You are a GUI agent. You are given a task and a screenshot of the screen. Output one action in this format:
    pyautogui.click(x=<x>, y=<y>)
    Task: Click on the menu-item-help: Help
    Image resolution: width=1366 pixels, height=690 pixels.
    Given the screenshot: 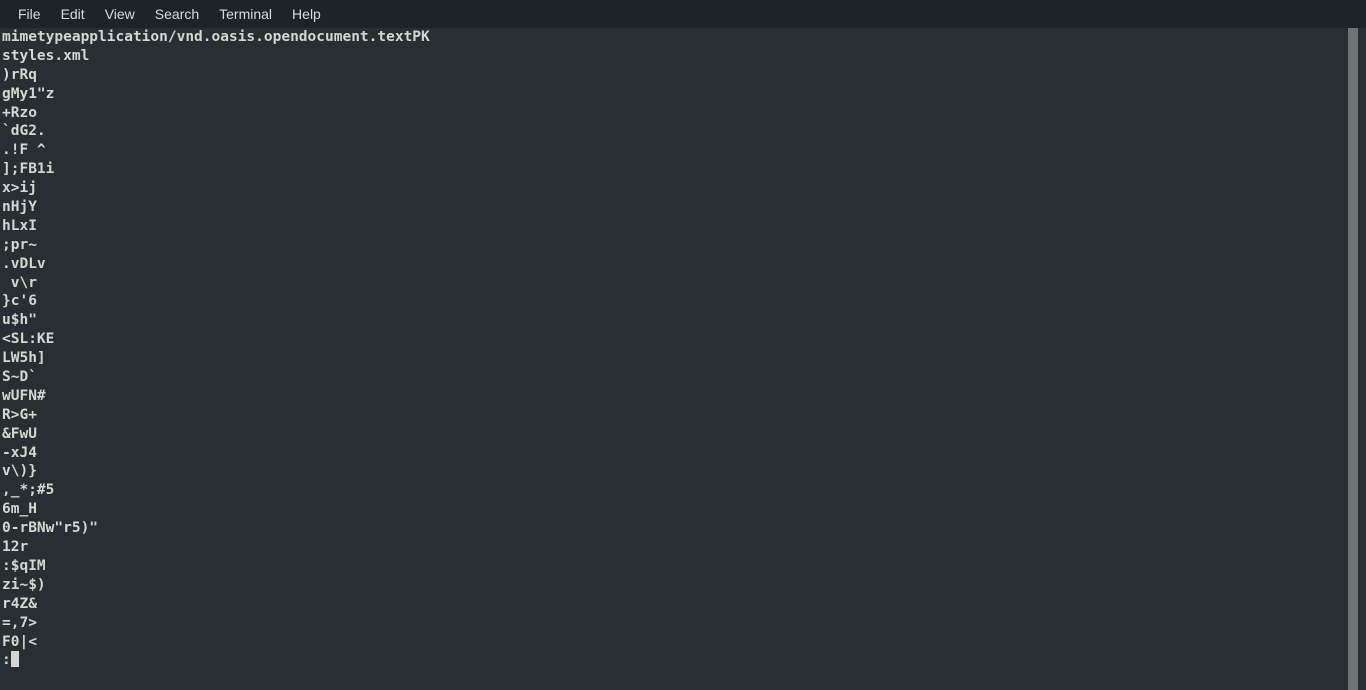 What is the action you would take?
    pyautogui.click(x=306, y=14)
    